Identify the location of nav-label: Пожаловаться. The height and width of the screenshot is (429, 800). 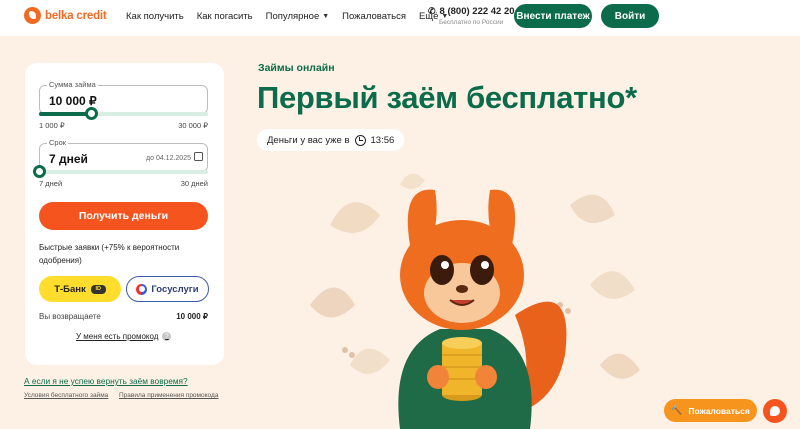
(374, 16).